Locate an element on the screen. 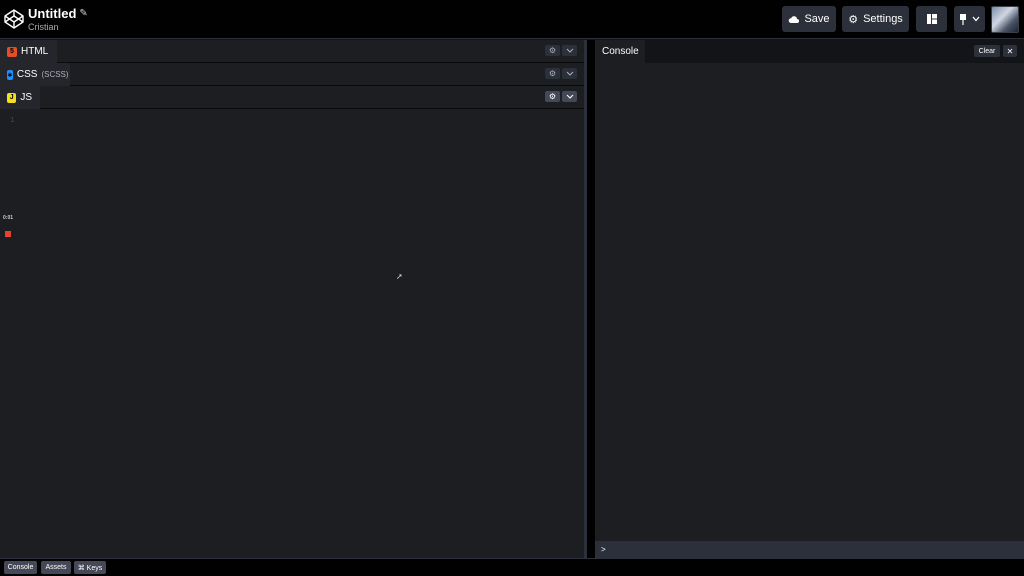 Image resolution: width=1024 pixels, height=576 pixels. chevron-down-icon is located at coordinates (976, 19).